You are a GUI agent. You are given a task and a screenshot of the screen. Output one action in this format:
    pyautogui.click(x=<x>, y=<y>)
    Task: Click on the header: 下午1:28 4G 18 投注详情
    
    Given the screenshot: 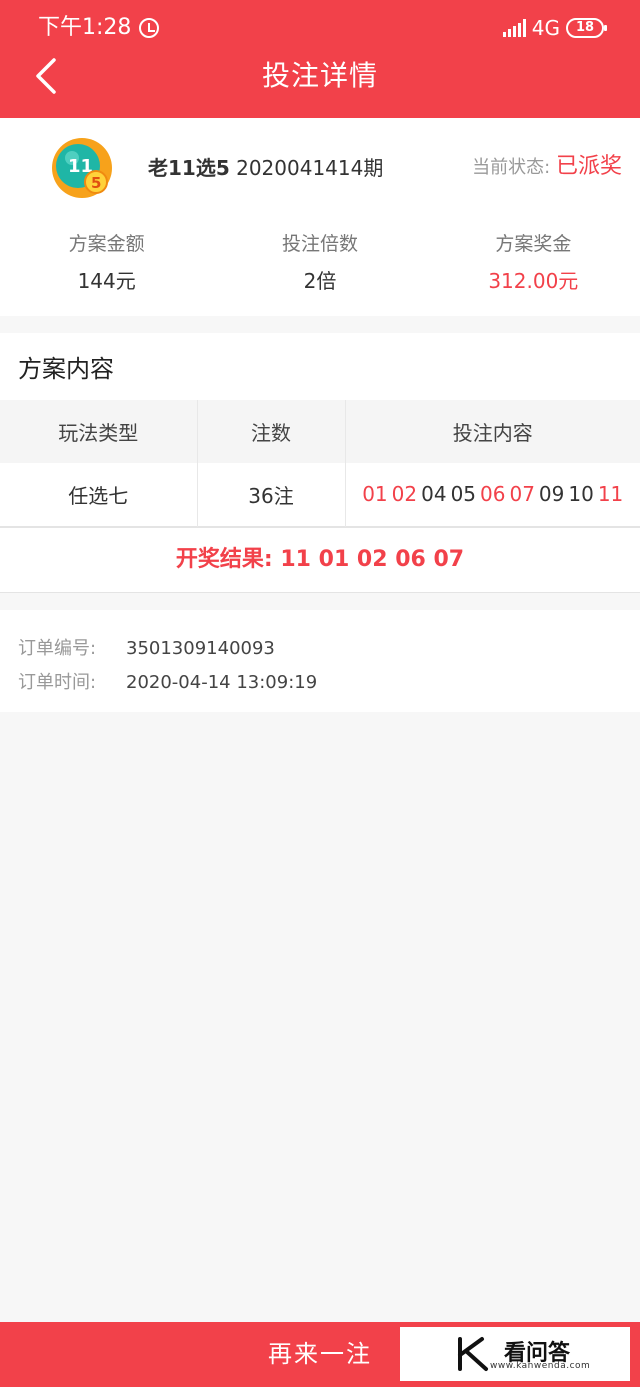 What is the action you would take?
    pyautogui.click(x=320, y=59)
    